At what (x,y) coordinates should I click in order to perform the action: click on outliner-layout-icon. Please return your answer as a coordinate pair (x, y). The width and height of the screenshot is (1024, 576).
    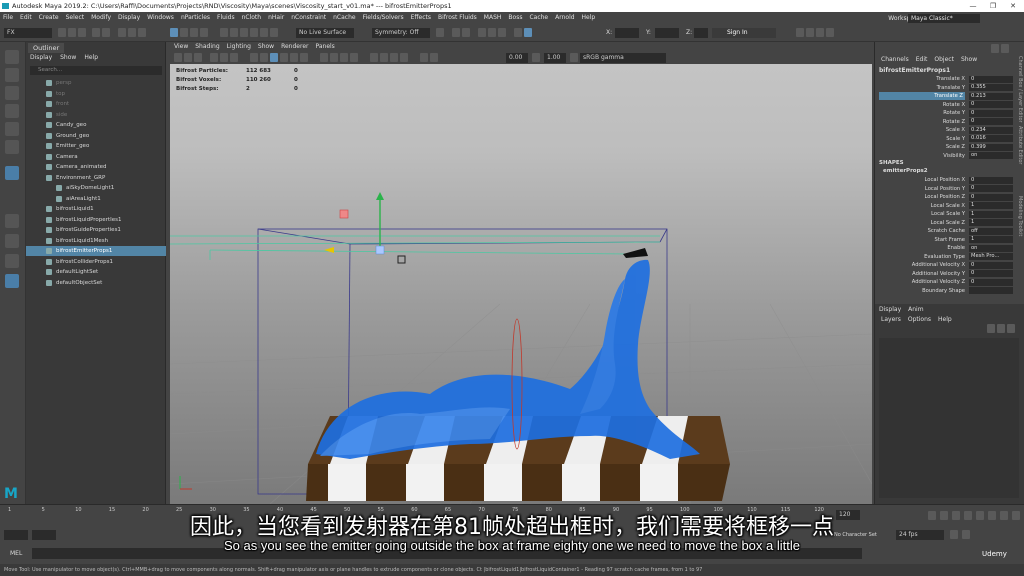
    Looking at the image, I should click on (12, 281).